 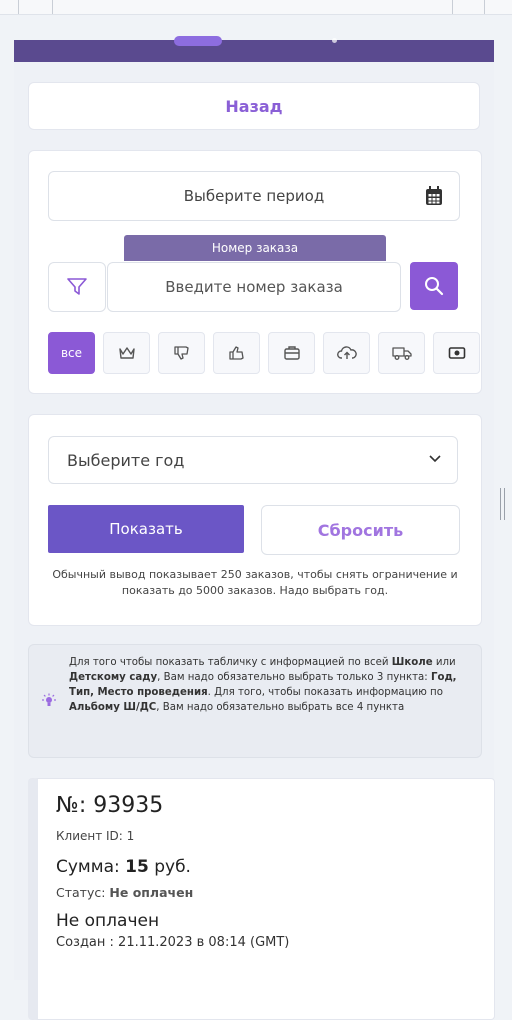 I want to click on funnel-icon, so click(x=77, y=286).